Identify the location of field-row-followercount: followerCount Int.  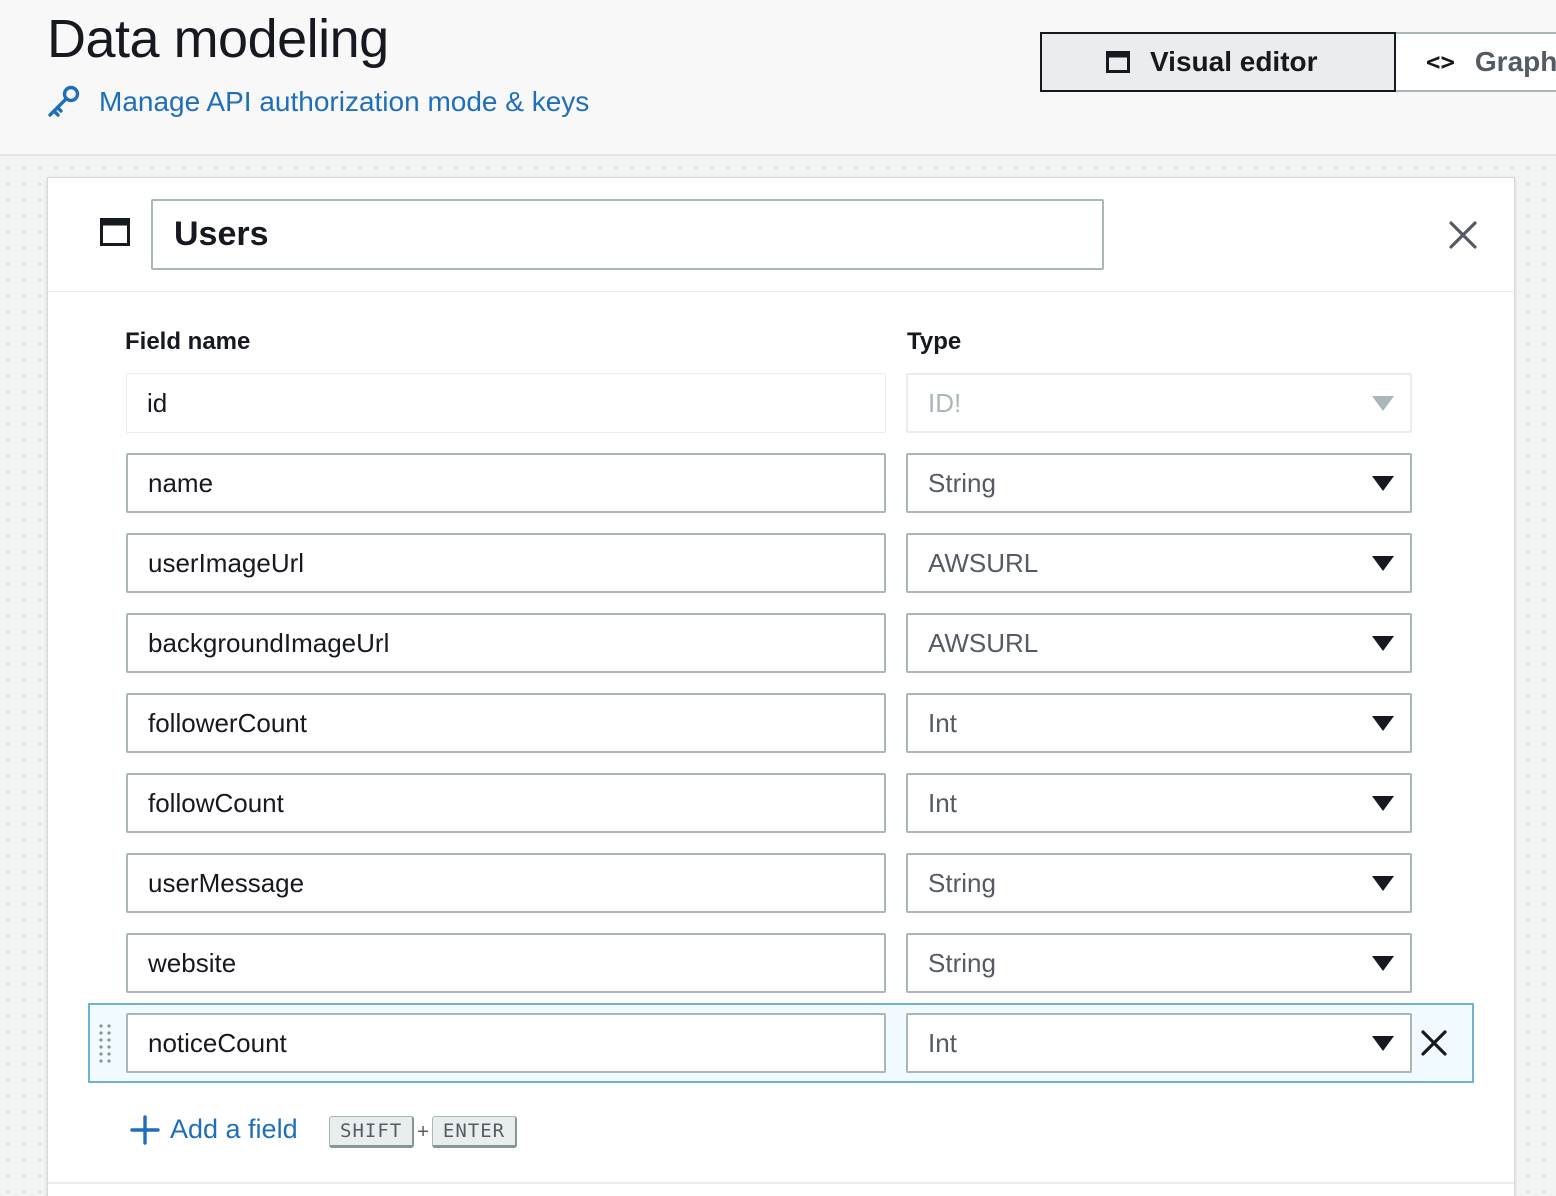
(781, 723).